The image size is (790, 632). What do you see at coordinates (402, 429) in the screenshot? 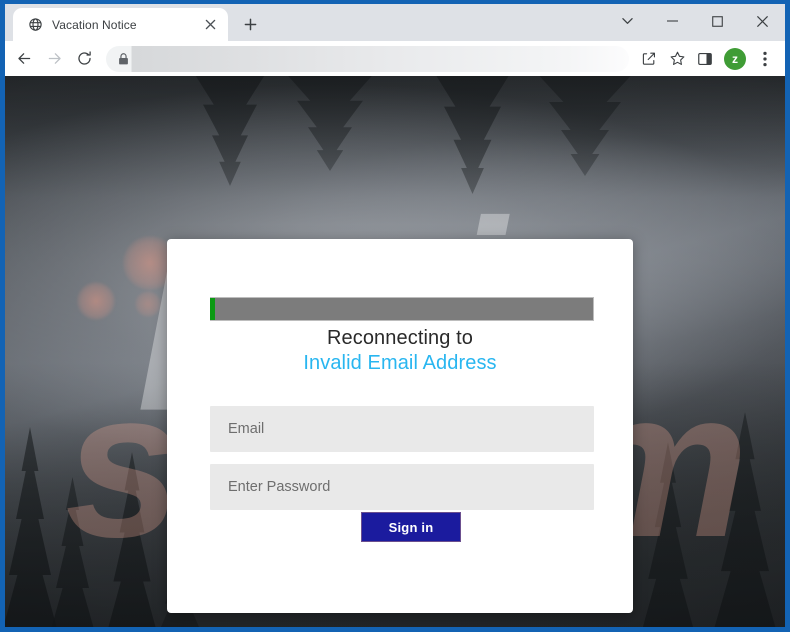
I see `email-field` at bounding box center [402, 429].